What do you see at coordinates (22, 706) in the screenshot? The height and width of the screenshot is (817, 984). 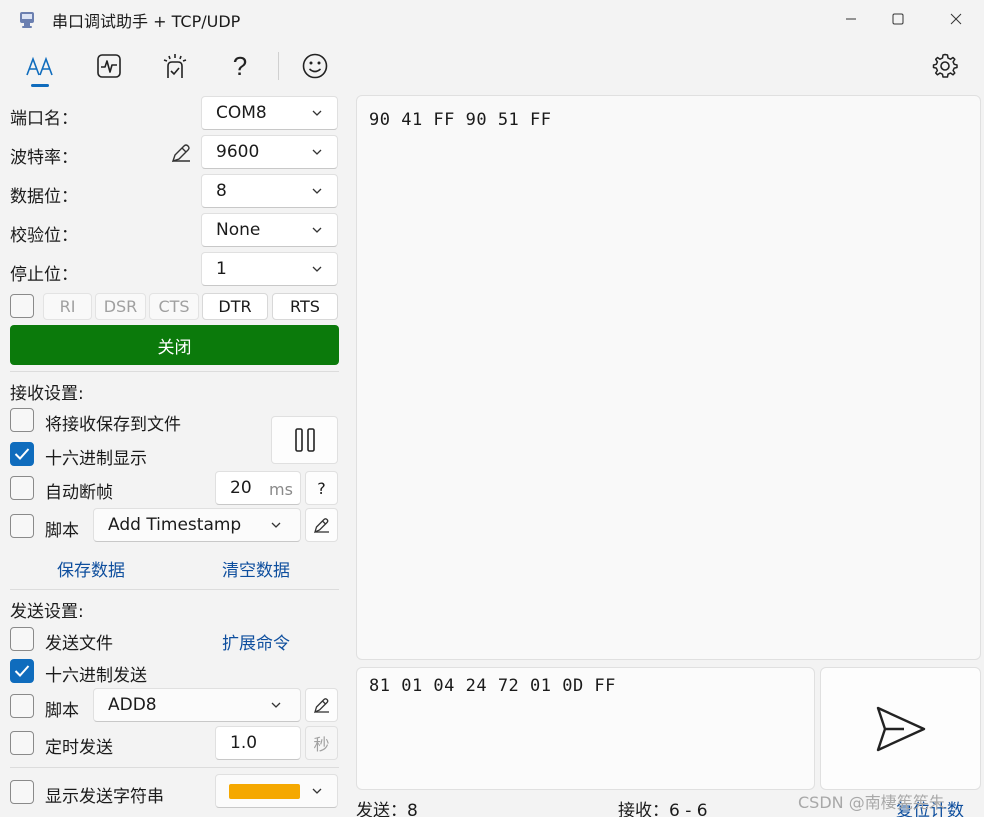 I see `send-script-checkbox` at bounding box center [22, 706].